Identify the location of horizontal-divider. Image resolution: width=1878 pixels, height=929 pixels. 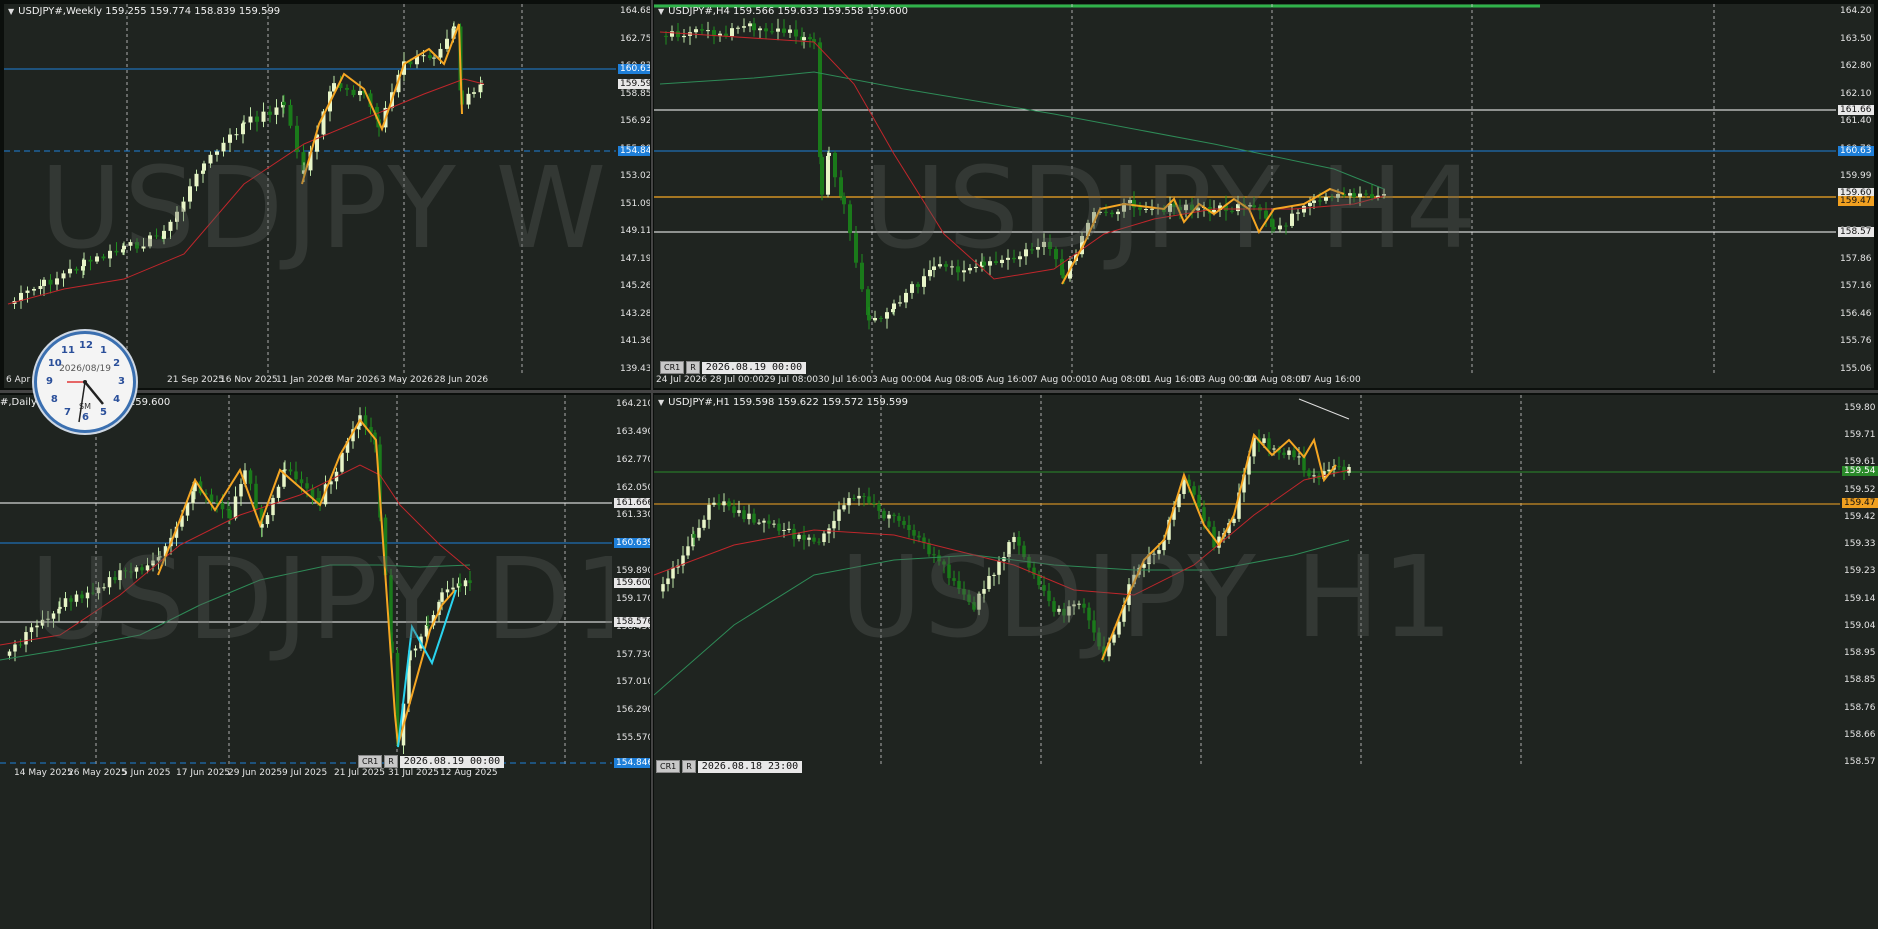
(939, 391).